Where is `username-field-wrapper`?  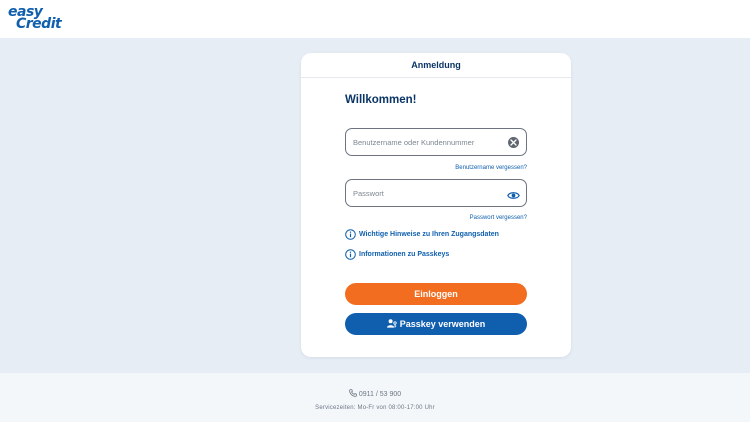
username-field-wrapper is located at coordinates (436, 142).